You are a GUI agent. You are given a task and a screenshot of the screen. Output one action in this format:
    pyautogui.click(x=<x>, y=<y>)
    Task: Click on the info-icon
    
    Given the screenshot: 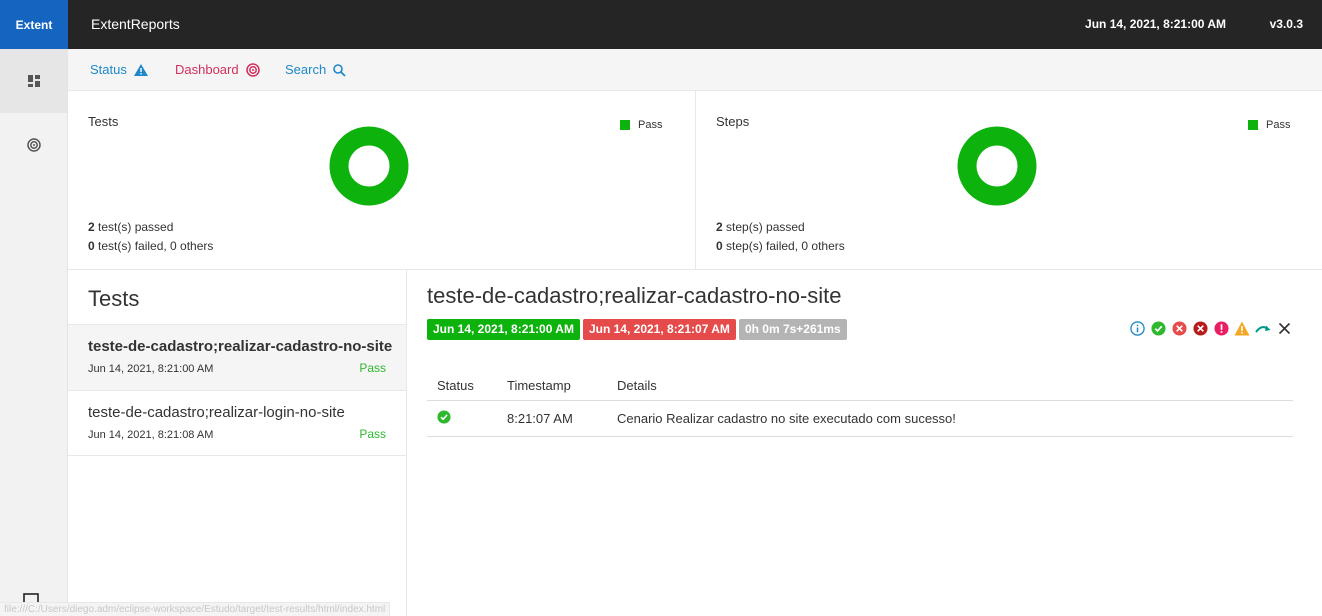 What is the action you would take?
    pyautogui.click(x=1137, y=328)
    